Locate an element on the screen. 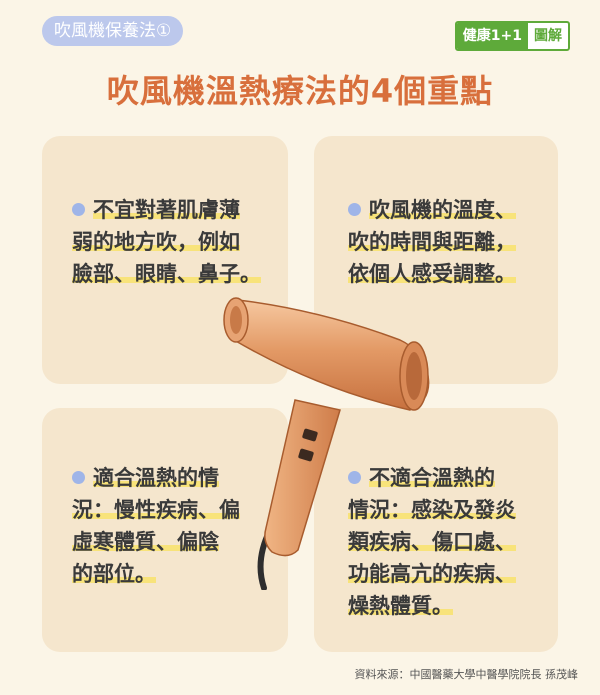  card-line: 吹的時間與距離， is located at coordinates (432, 242).